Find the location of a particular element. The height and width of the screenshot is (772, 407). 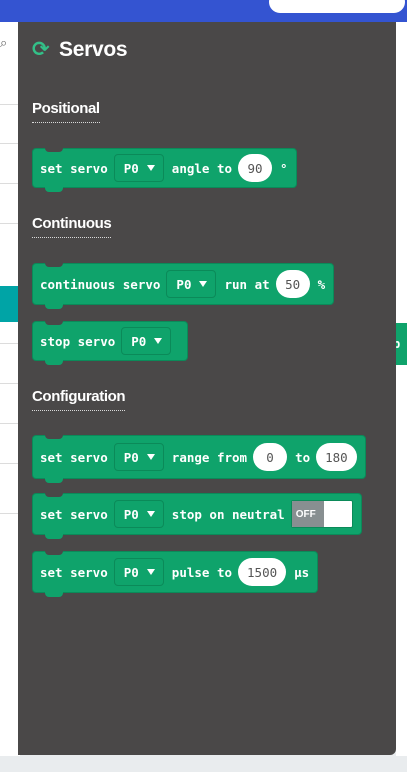

set-servo-pulse-block: set servo P0 pulse to 1500 μs is located at coordinates (175, 574).